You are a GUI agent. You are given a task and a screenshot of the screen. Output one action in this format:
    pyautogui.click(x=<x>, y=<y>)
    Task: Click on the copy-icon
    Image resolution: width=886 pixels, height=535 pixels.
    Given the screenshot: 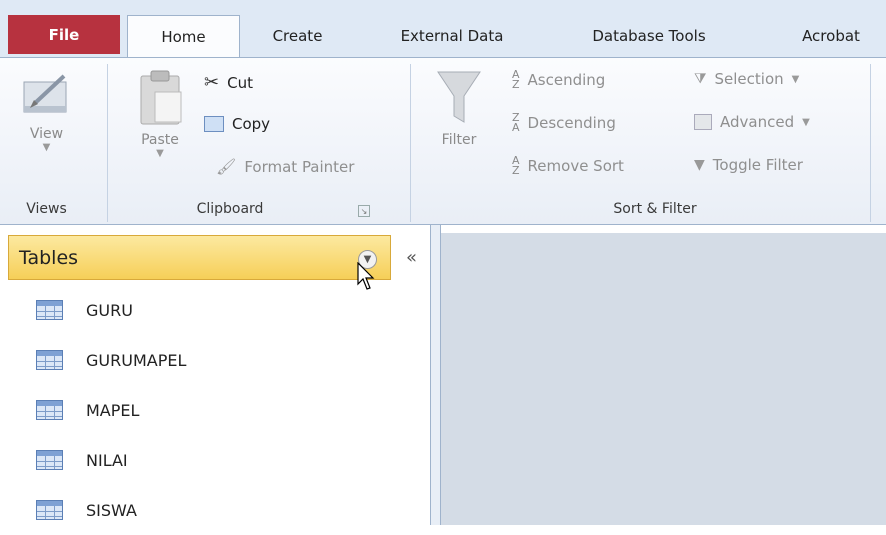 What is the action you would take?
    pyautogui.click(x=214, y=124)
    